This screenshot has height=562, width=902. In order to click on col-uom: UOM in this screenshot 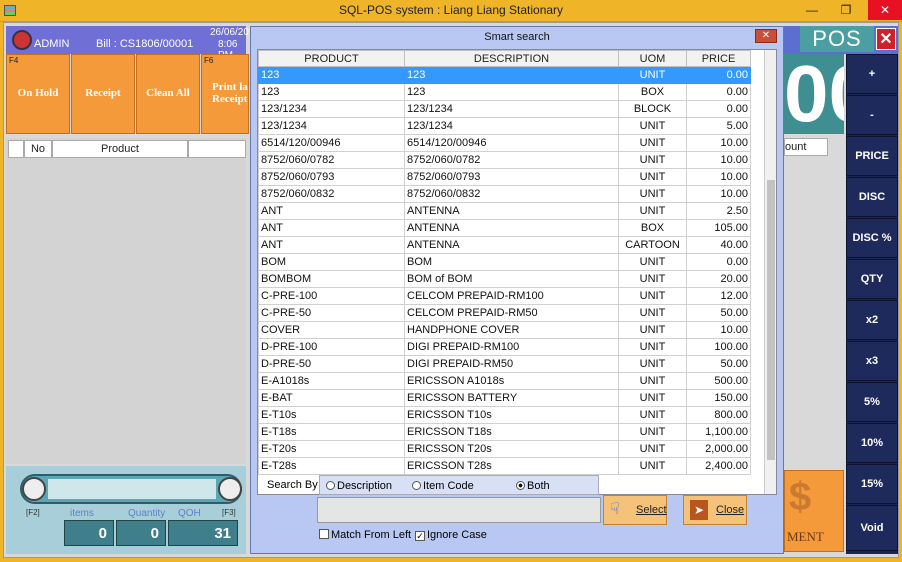, I will do `click(652, 58)`.